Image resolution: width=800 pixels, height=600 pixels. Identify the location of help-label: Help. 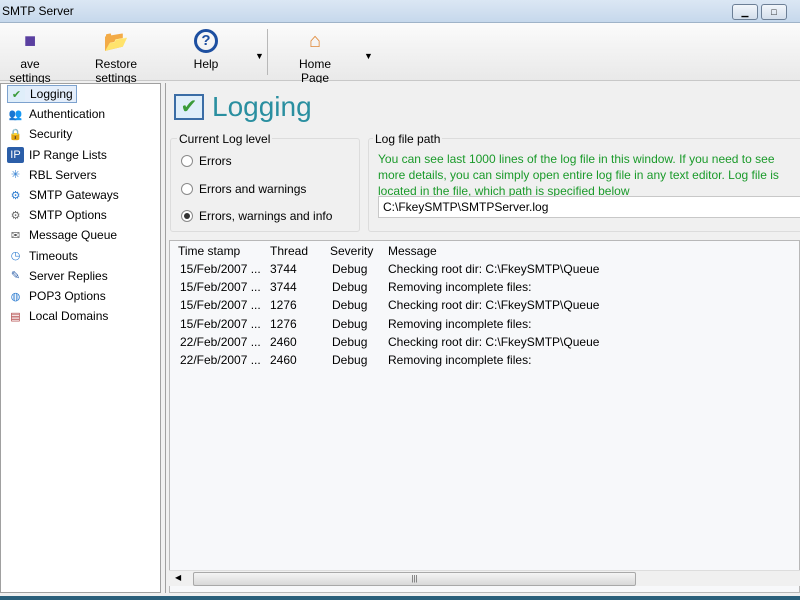
(206, 64).